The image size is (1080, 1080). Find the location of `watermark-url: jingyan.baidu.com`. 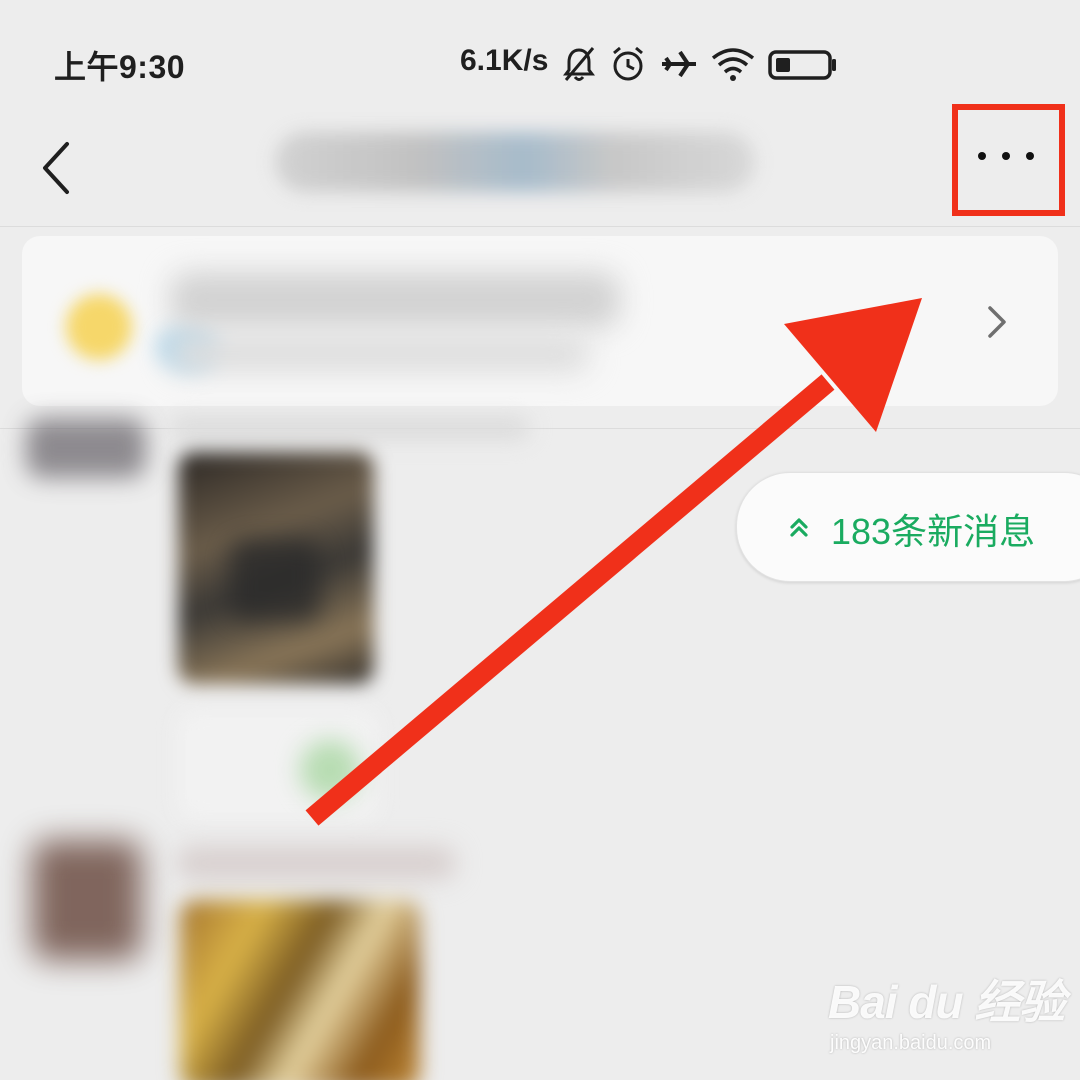

watermark-url: jingyan.baidu.com is located at coordinates (911, 1043).